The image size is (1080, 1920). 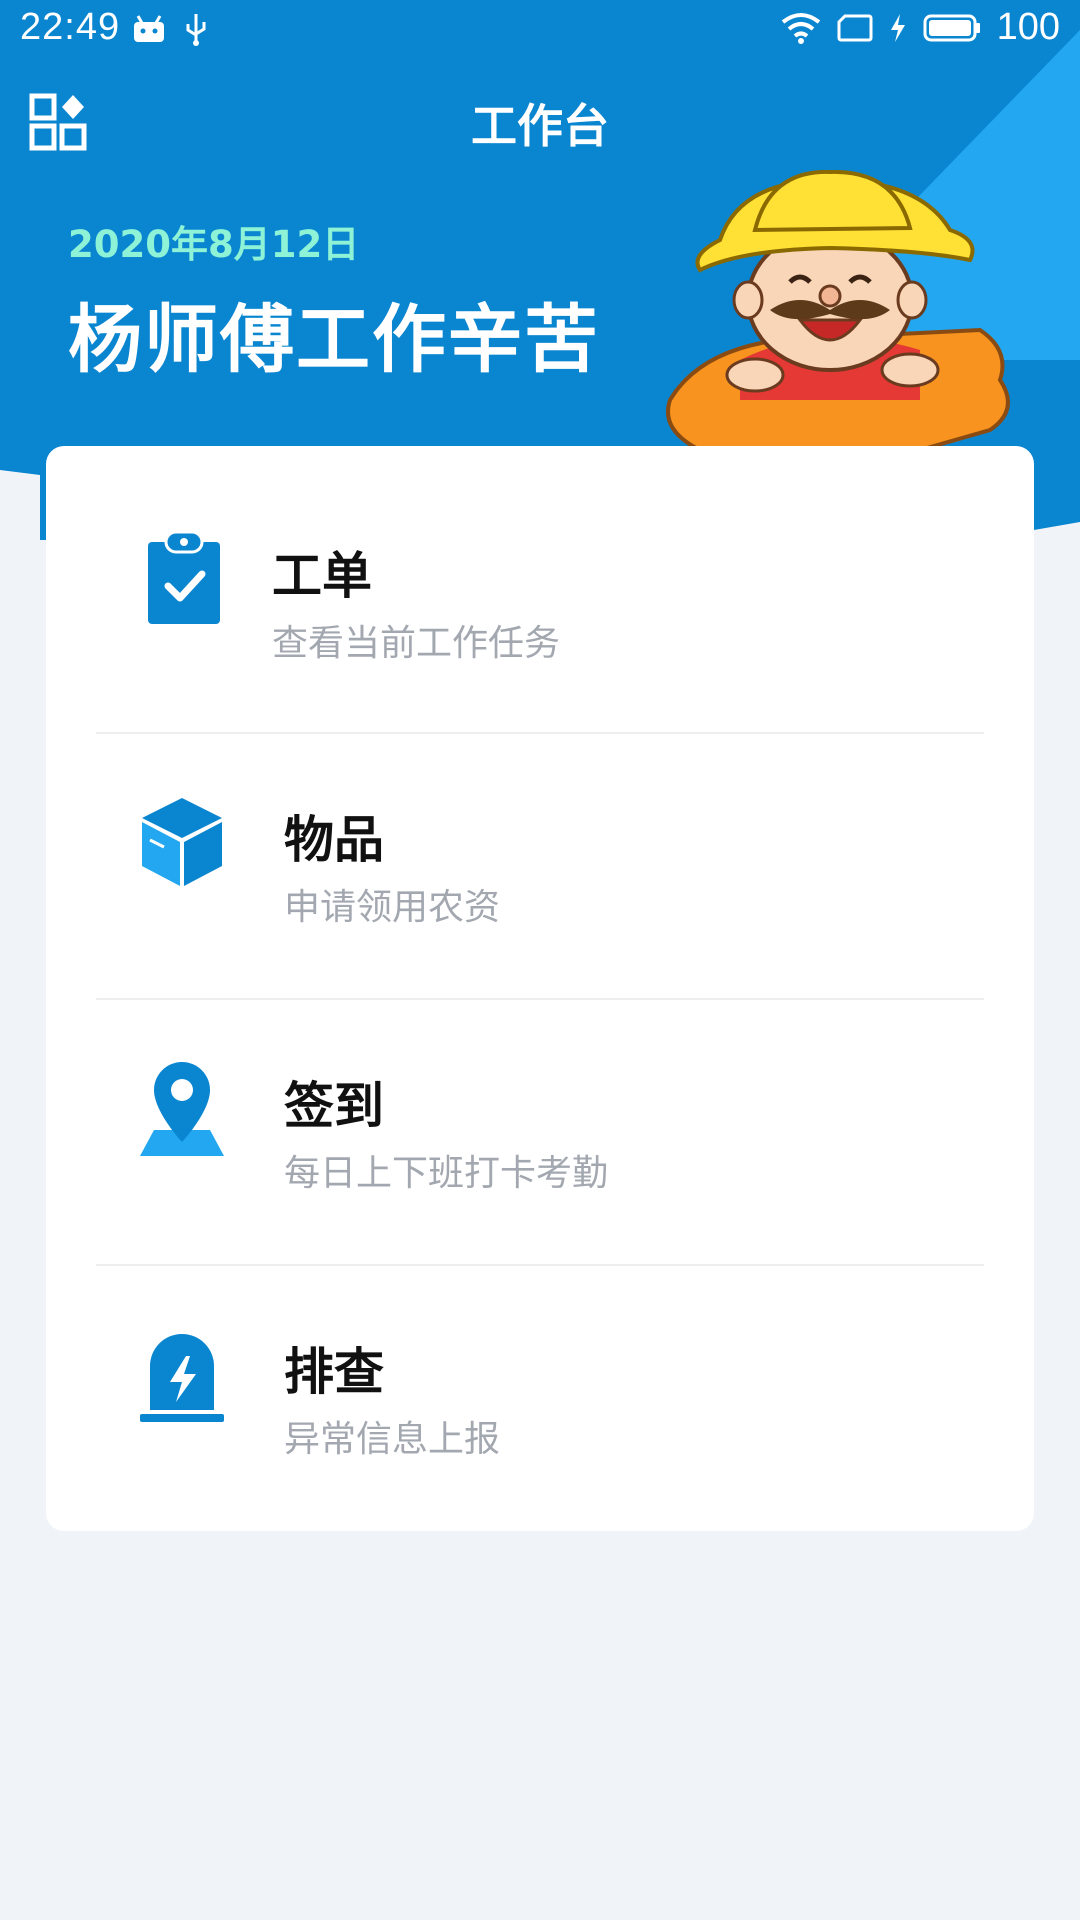 I want to click on menu-item-subtitle: 申请领用农资, so click(x=392, y=907).